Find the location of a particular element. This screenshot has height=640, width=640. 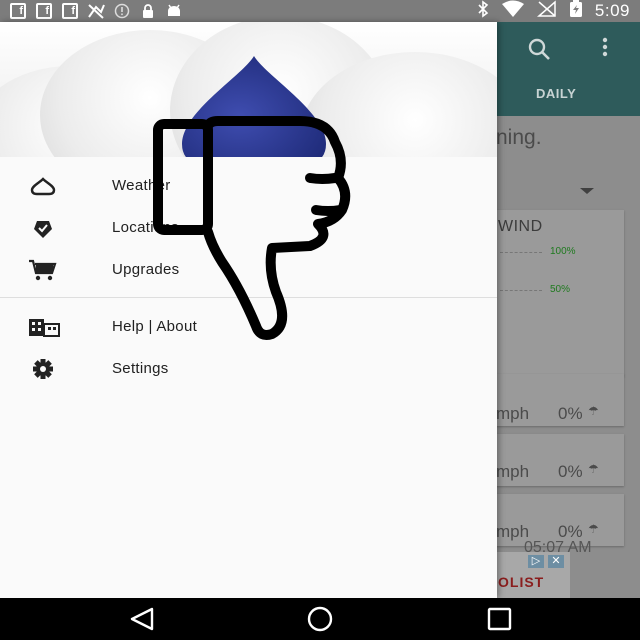

recents-icon is located at coordinates (500, 619).